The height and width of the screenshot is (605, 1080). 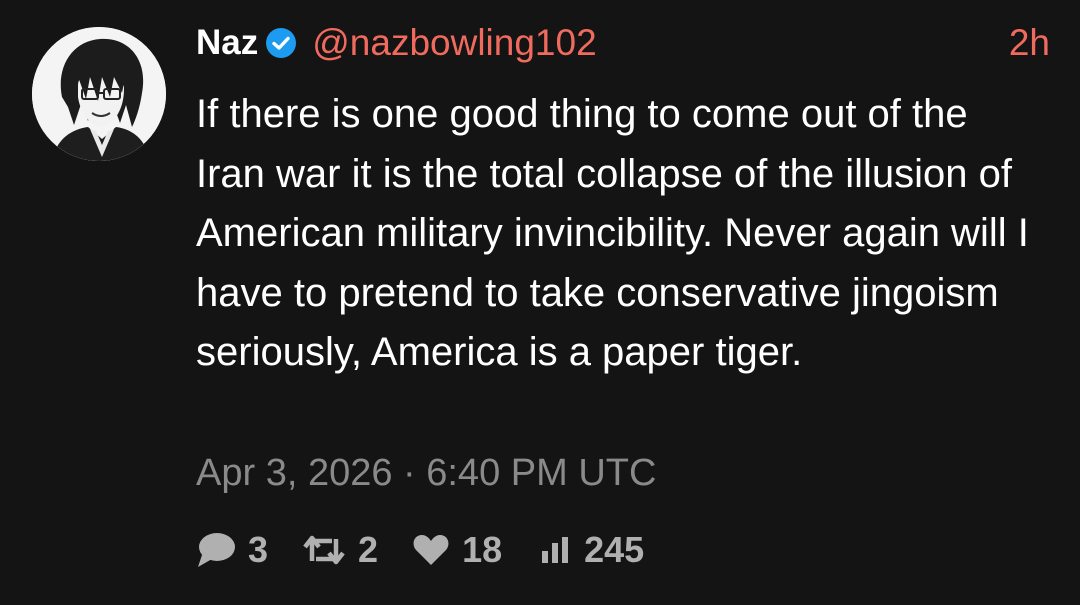 What do you see at coordinates (431, 550) in the screenshot?
I see `heart-icon` at bounding box center [431, 550].